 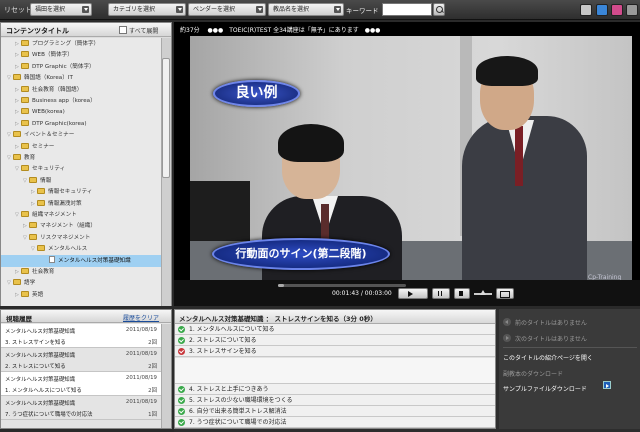 What do you see at coordinates (81, 295) in the screenshot?
I see `tree-folder: ▷ 英語` at bounding box center [81, 295].